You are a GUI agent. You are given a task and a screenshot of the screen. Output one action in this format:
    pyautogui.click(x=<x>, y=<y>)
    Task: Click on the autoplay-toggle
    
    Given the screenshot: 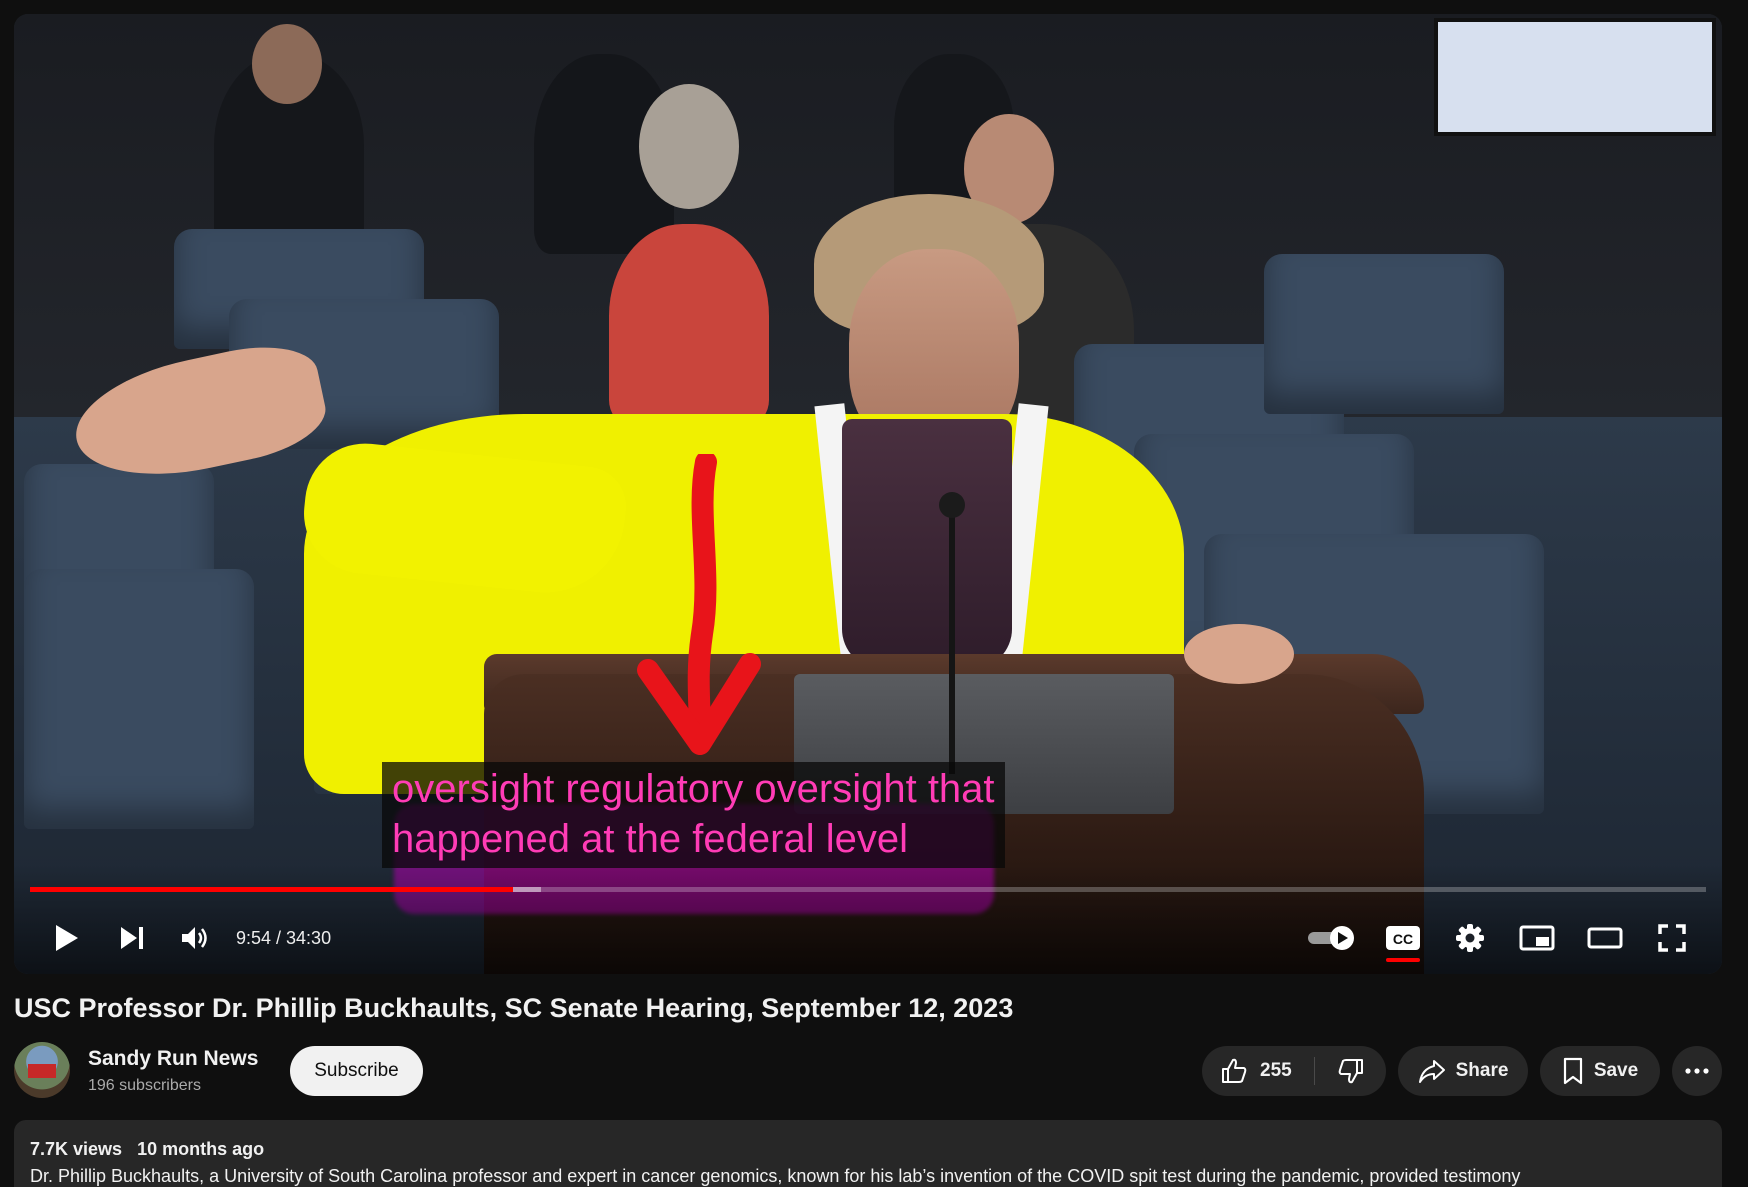 What is the action you would take?
    pyautogui.click(x=1332, y=938)
    